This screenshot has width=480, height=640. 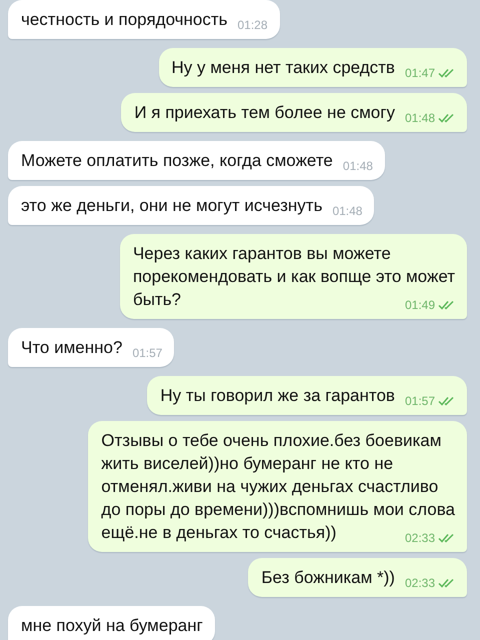 What do you see at coordinates (419, 73) in the screenshot?
I see `message-time: 01:47` at bounding box center [419, 73].